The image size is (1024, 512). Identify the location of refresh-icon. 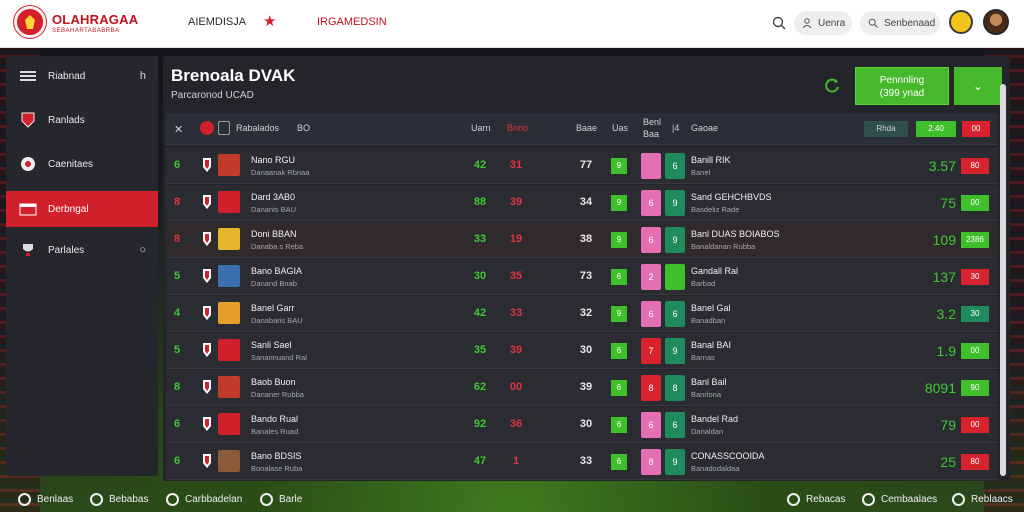
(832, 85).